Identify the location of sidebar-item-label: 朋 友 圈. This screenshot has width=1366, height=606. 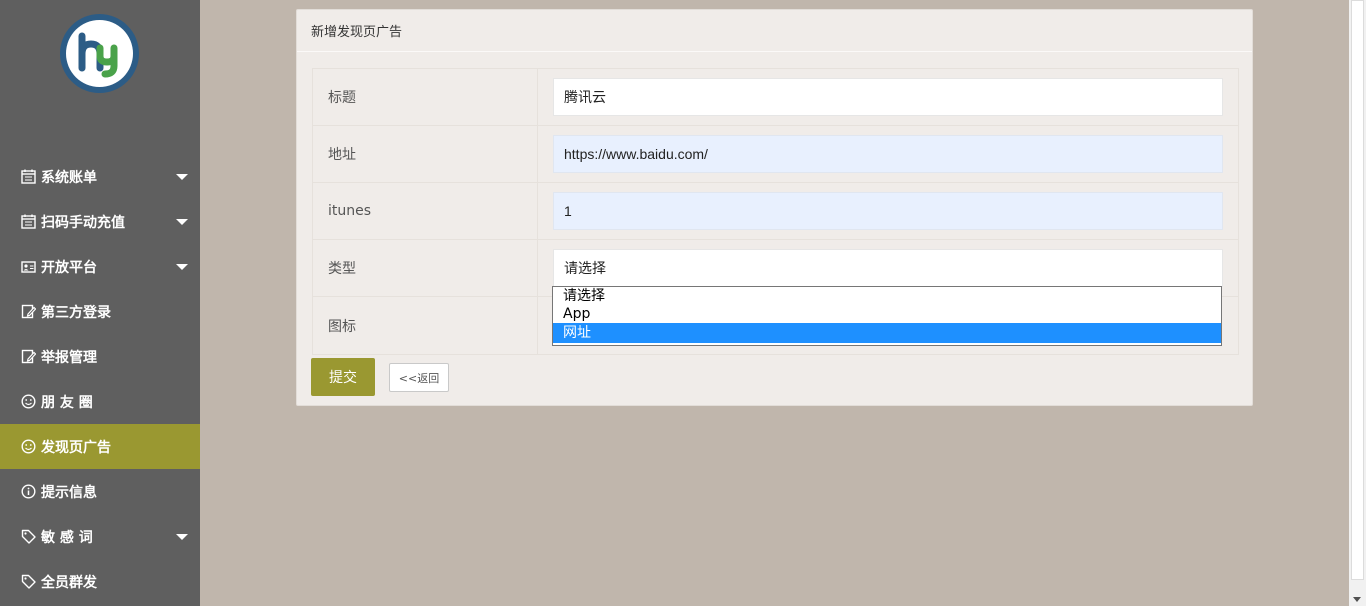
(67, 402).